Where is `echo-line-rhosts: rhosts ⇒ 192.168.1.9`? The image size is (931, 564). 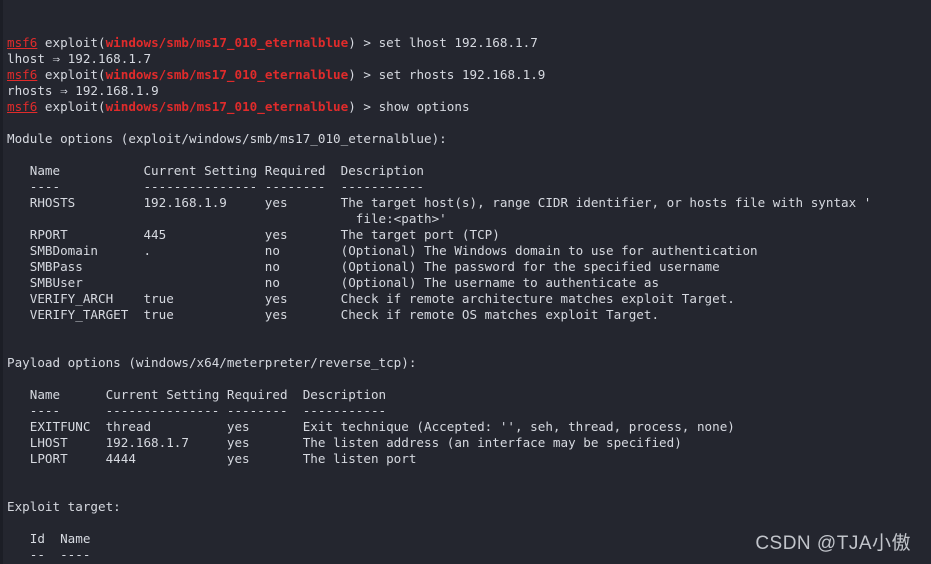
echo-line-rhosts: rhosts ⇒ 192.168.1.9 is located at coordinates (469, 91).